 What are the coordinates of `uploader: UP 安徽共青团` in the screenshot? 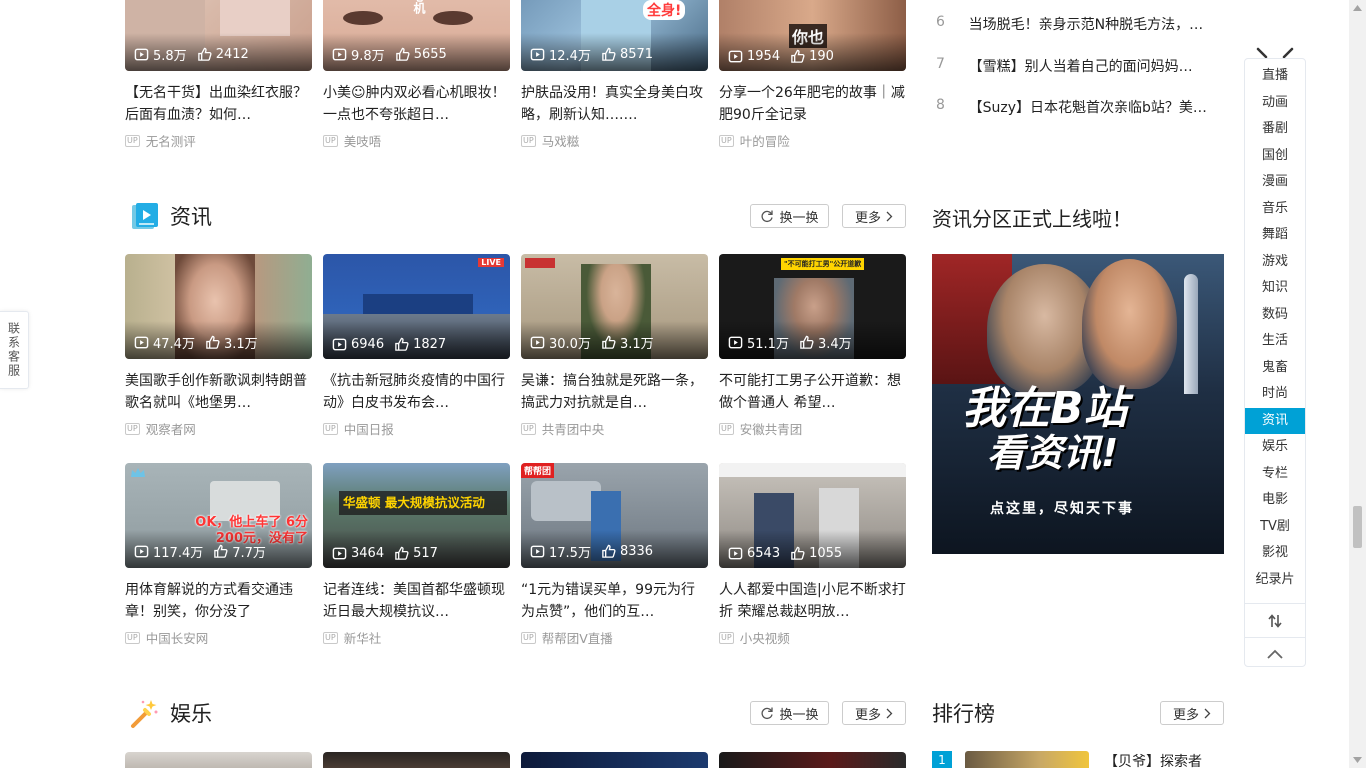 It's located at (812, 428).